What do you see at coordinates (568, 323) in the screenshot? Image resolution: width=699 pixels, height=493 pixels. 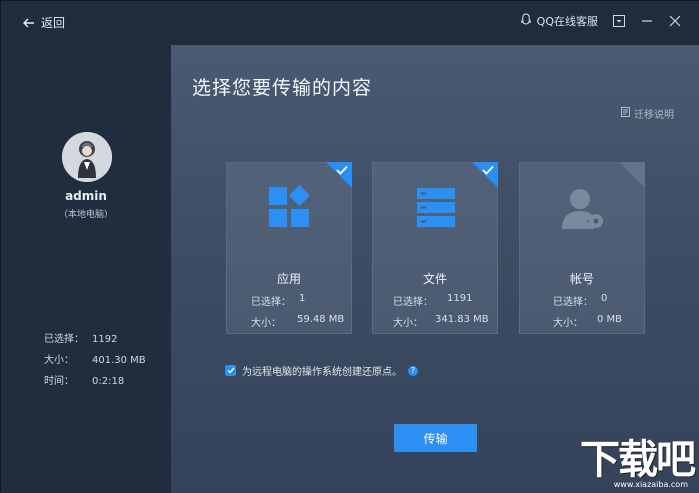 I see `card-accounts-size-label: 大小：` at bounding box center [568, 323].